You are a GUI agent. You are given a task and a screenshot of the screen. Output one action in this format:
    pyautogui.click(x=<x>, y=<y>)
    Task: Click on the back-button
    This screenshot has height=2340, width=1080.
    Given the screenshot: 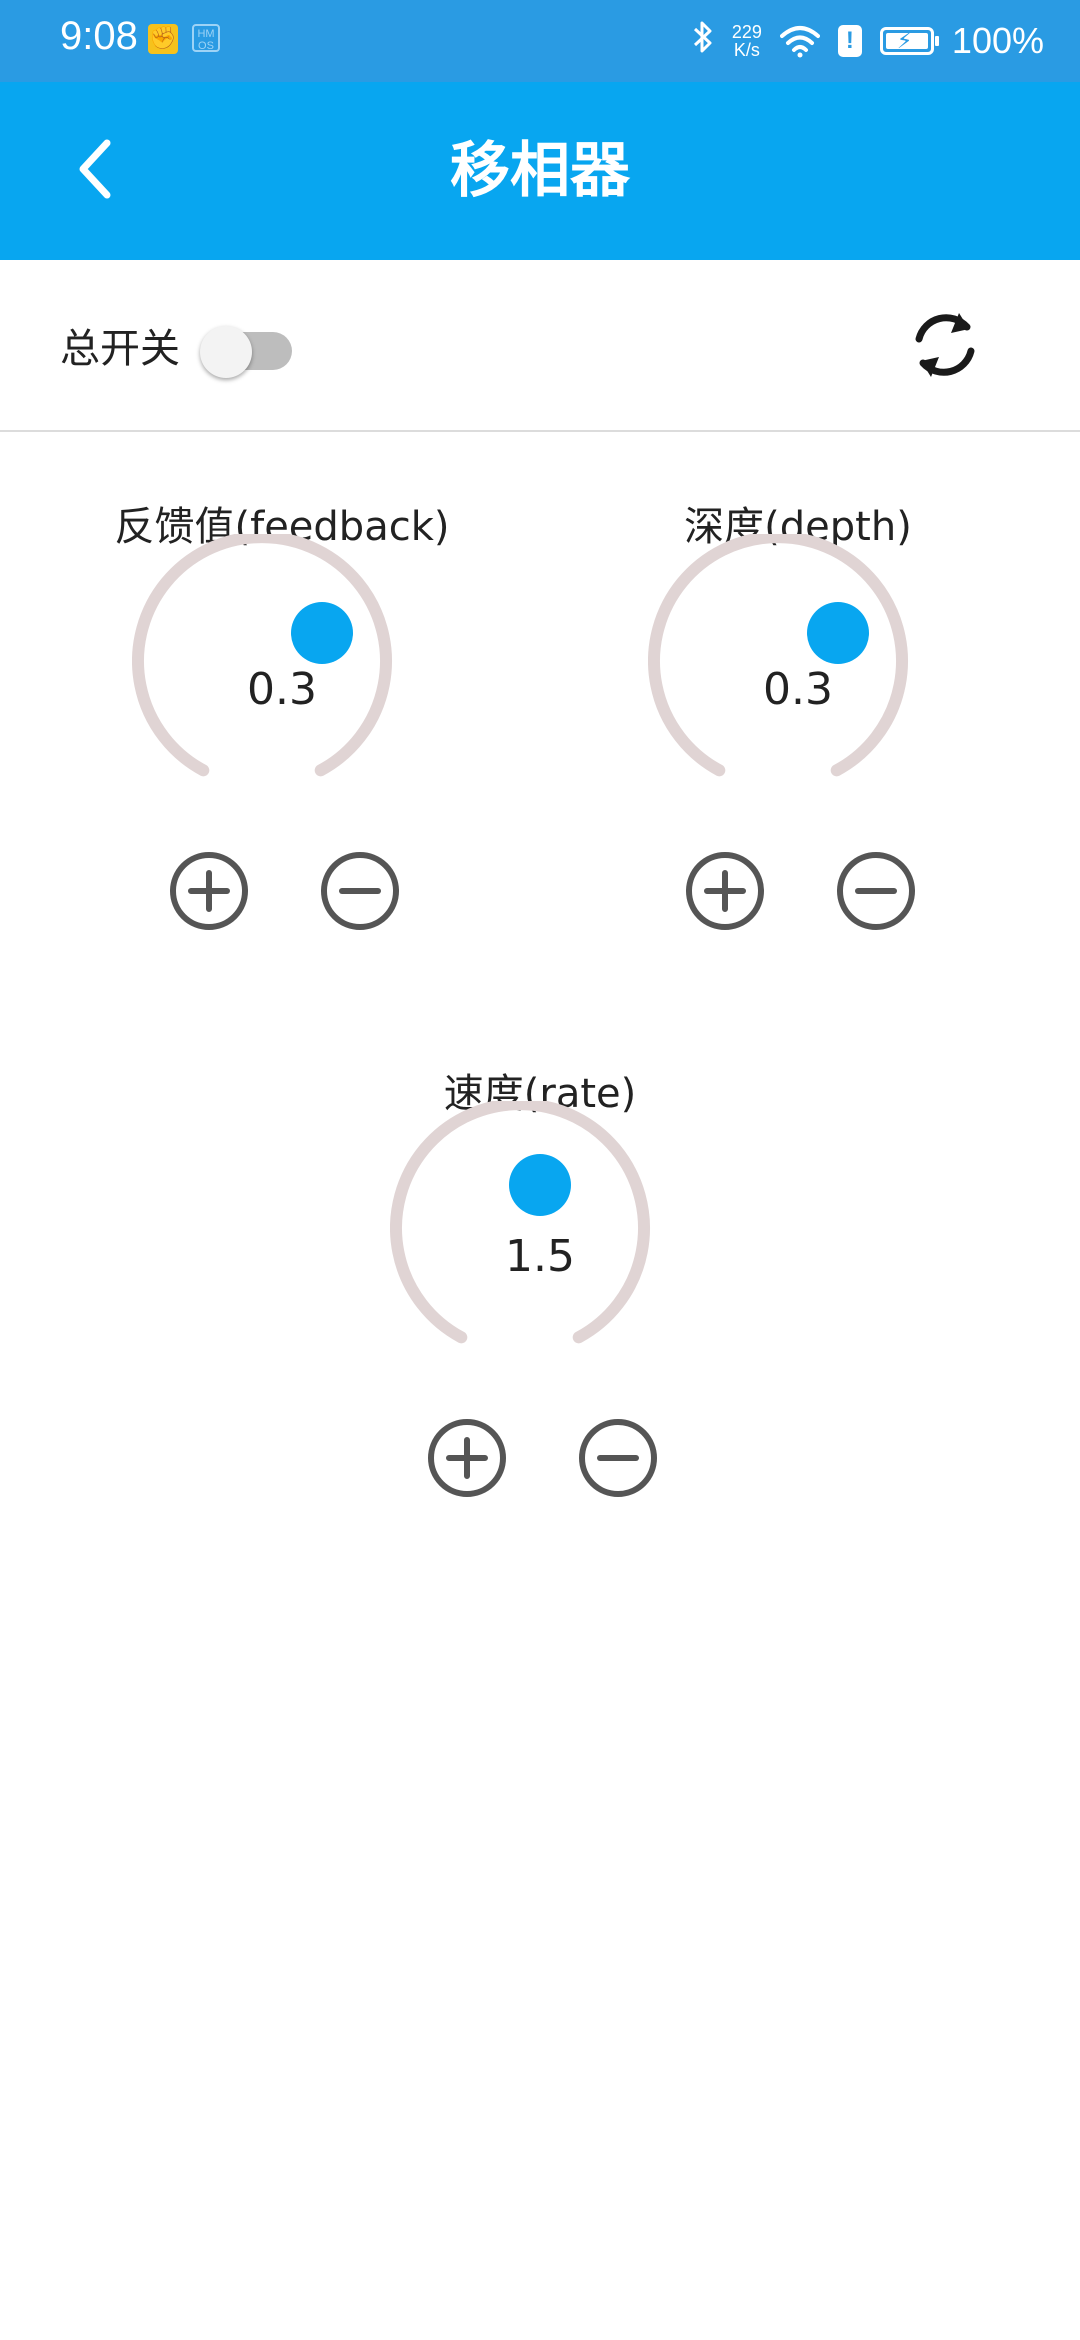 What is the action you would take?
    pyautogui.click(x=95, y=169)
    